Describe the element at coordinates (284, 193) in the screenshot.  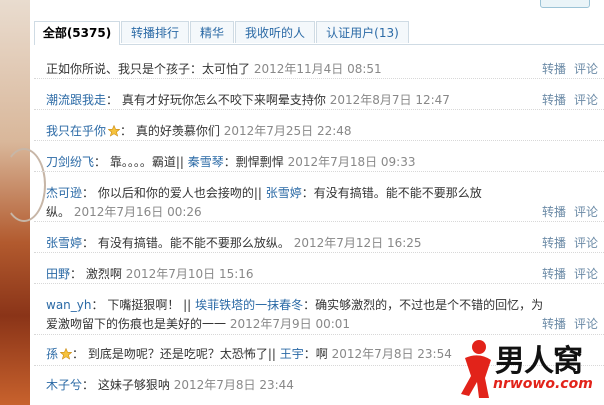
I see `mention-link: 张雪婷` at that location.